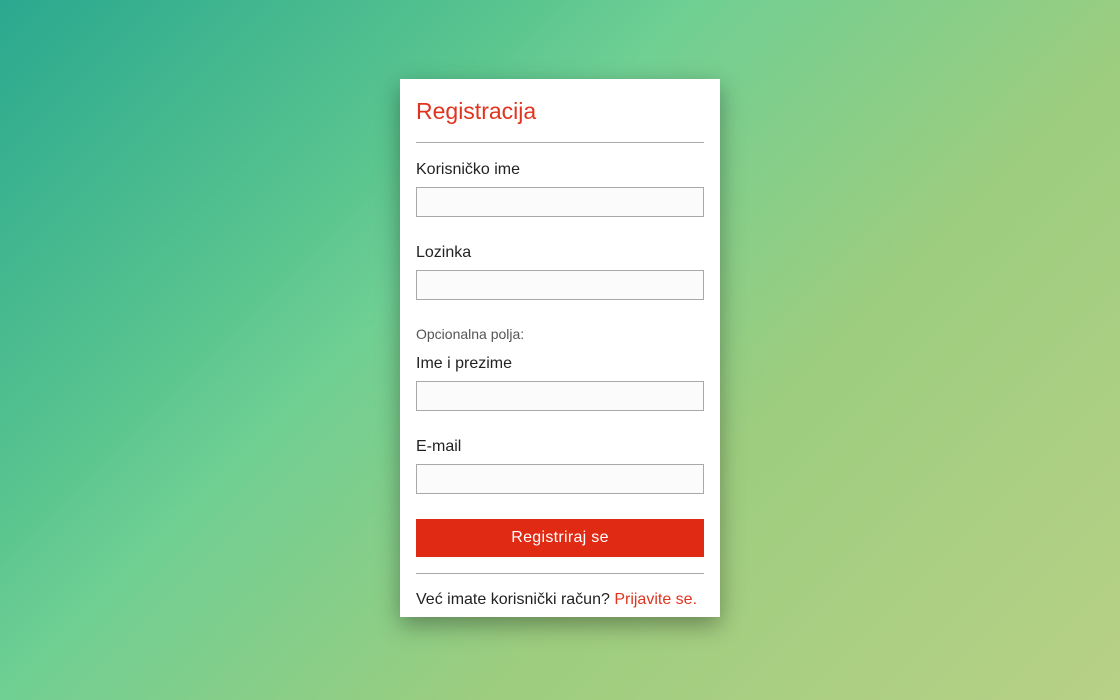 This screenshot has width=1120, height=700. Describe the element at coordinates (468, 169) in the screenshot. I see `username-label: Korisničko ime` at that location.